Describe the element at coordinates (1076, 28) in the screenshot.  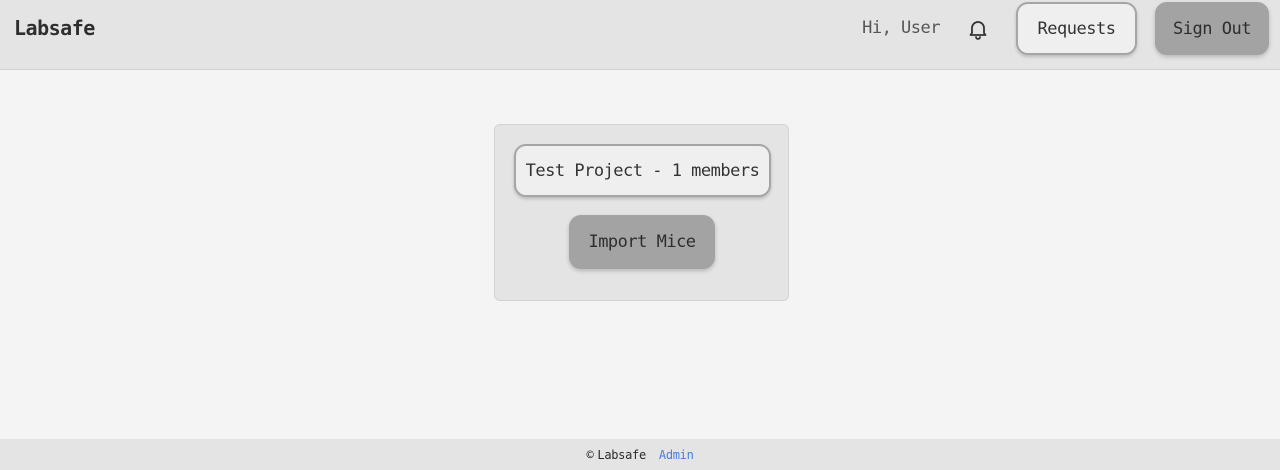
I see `requests-button: Requests` at that location.